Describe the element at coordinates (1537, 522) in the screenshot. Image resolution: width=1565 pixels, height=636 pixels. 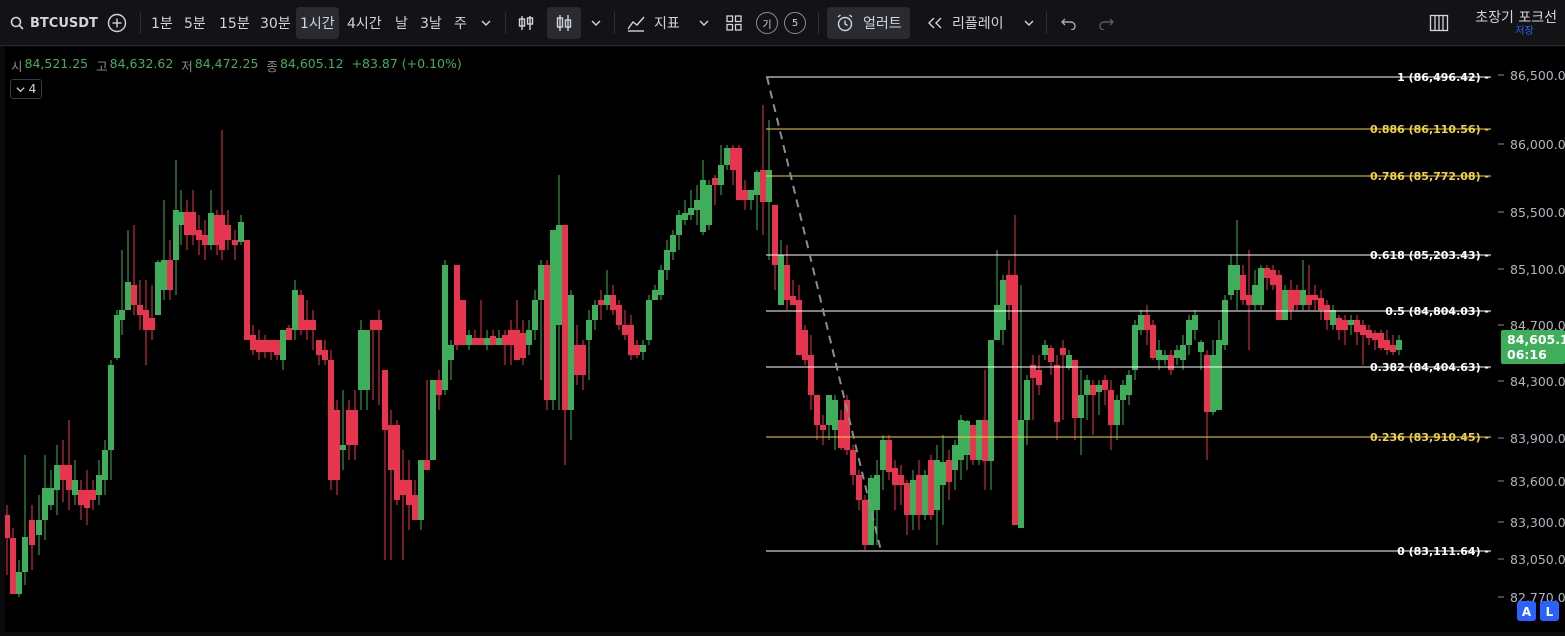
I see `price-tick-label: 83,300.00` at that location.